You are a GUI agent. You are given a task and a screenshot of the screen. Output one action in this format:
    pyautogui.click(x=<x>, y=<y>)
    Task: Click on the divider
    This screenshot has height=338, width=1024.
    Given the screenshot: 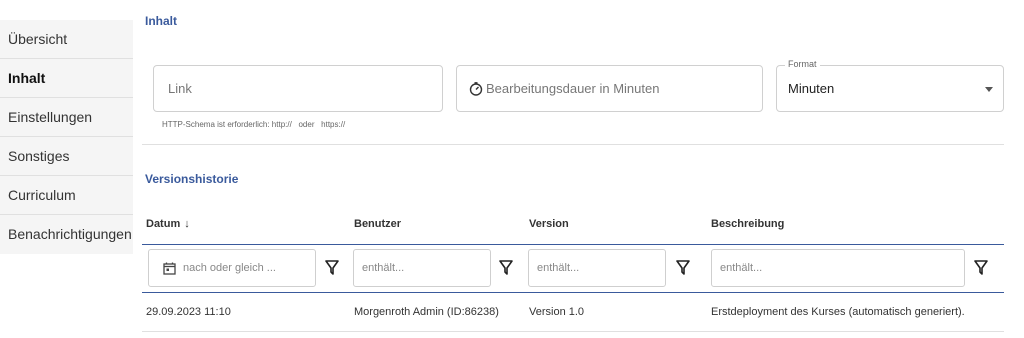 What is the action you would take?
    pyautogui.click(x=573, y=144)
    